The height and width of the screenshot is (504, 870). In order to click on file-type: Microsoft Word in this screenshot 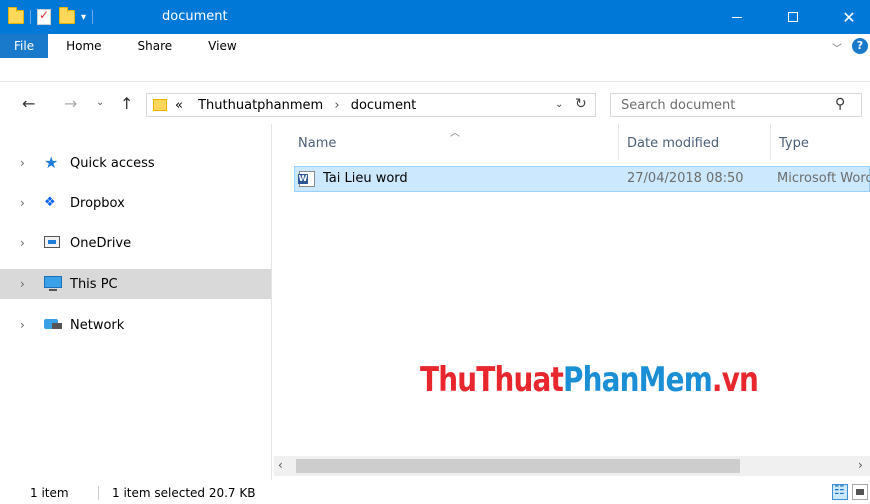, I will do `click(823, 178)`.